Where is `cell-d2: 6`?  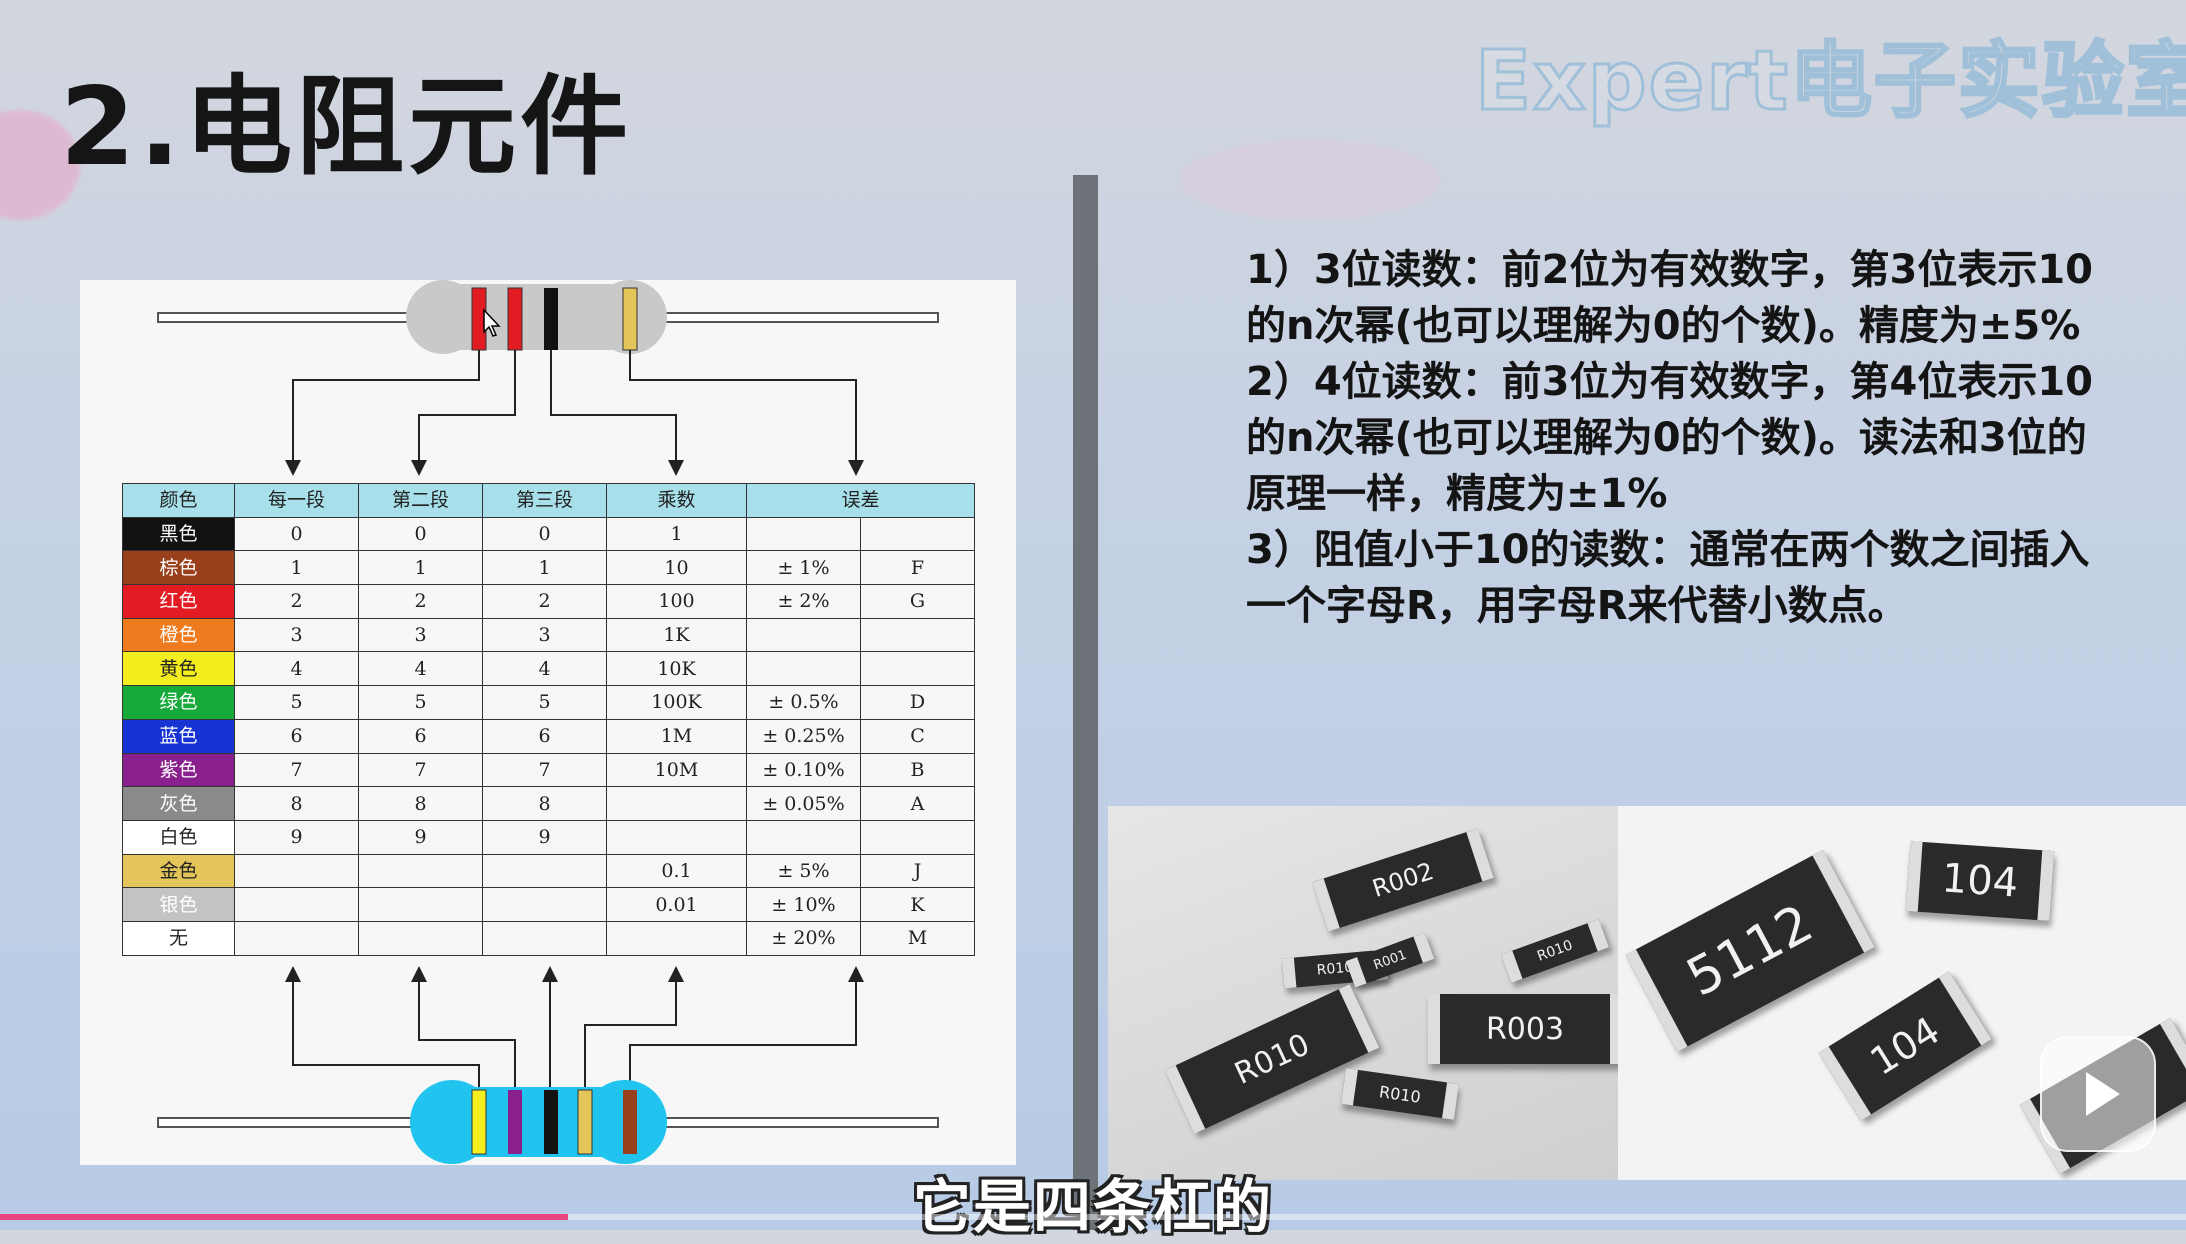
cell-d2: 6 is located at coordinates (420, 736).